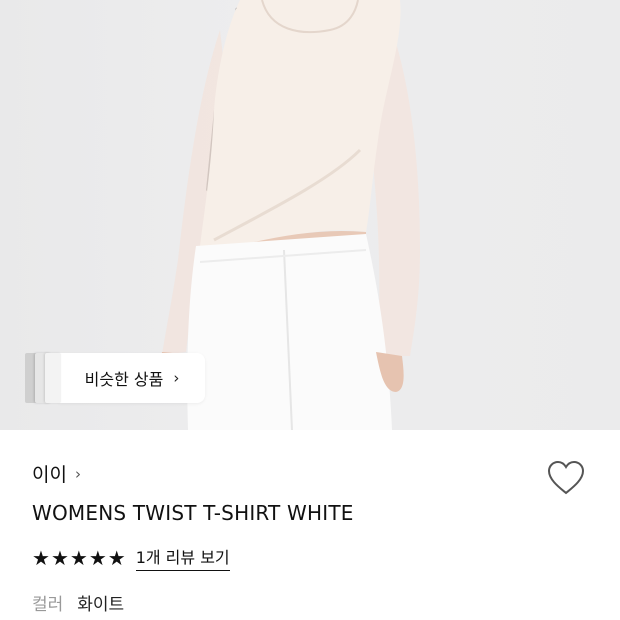 Image resolution: width=620 pixels, height=620 pixels. Describe the element at coordinates (53, 378) in the screenshot. I see `thumbnail` at that location.